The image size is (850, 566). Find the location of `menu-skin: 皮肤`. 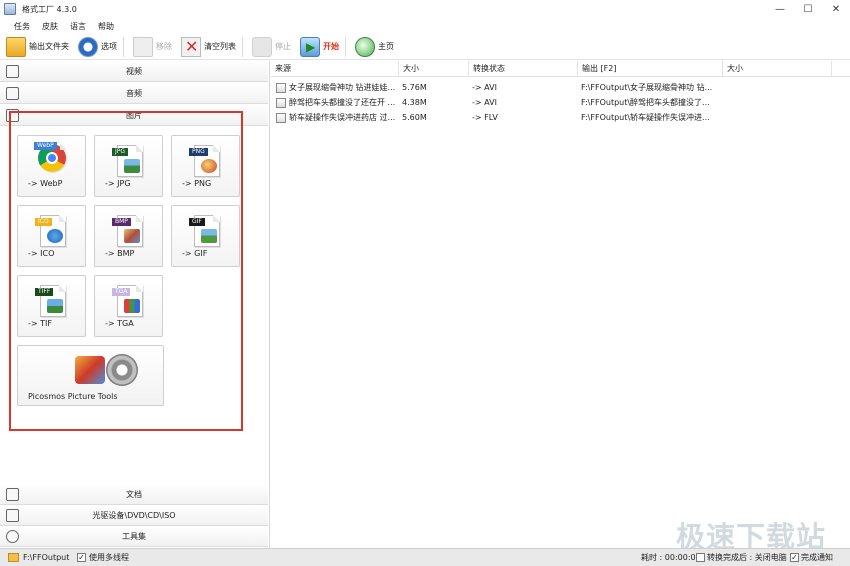

menu-skin: 皮肤 is located at coordinates (50, 26).